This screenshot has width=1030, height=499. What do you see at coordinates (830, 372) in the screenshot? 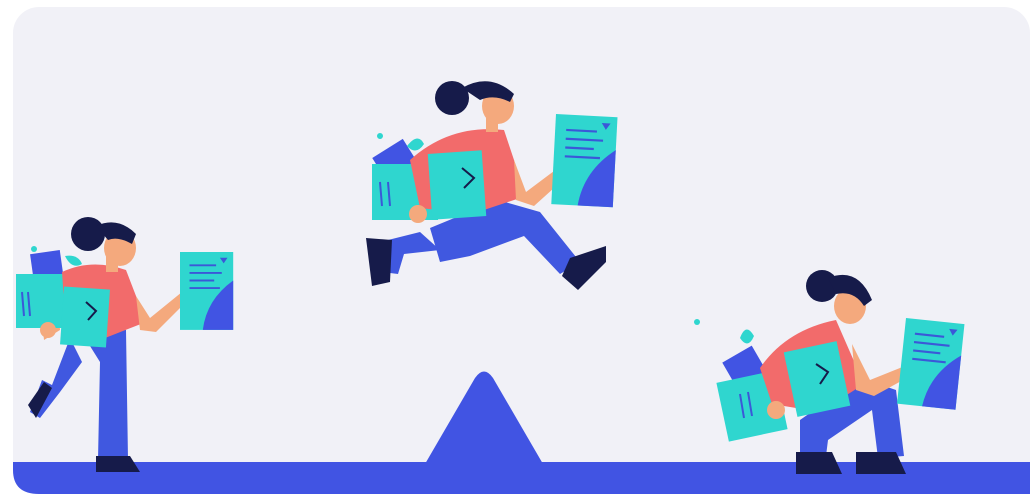
I see `person-crouching` at bounding box center [830, 372].